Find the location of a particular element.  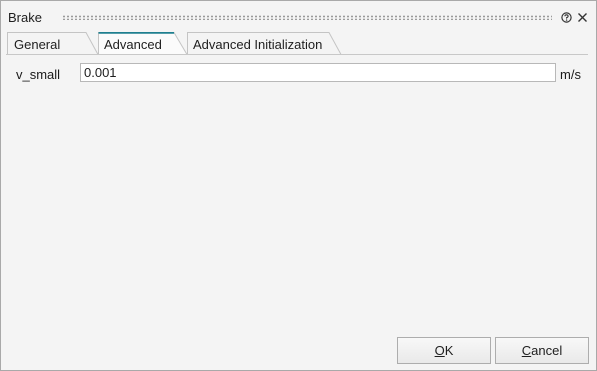

v-small-unit: m/s is located at coordinates (570, 74).